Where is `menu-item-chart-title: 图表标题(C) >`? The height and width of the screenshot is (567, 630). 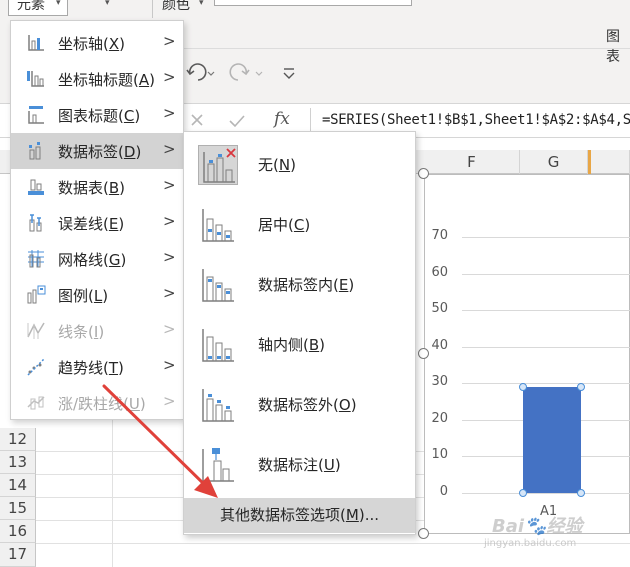
menu-item-chart-title: 图表标题(C) > is located at coordinates (97, 115).